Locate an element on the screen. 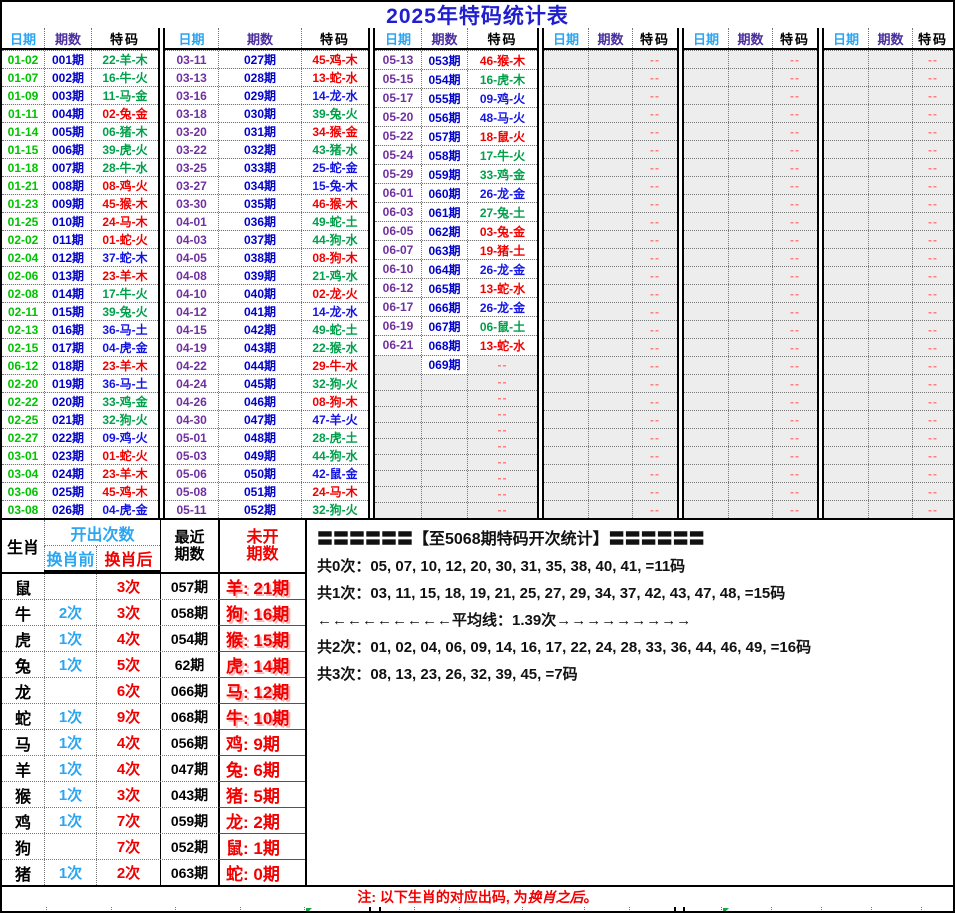  code-cell: 39-兔-火 is located at coordinates (334, 113).